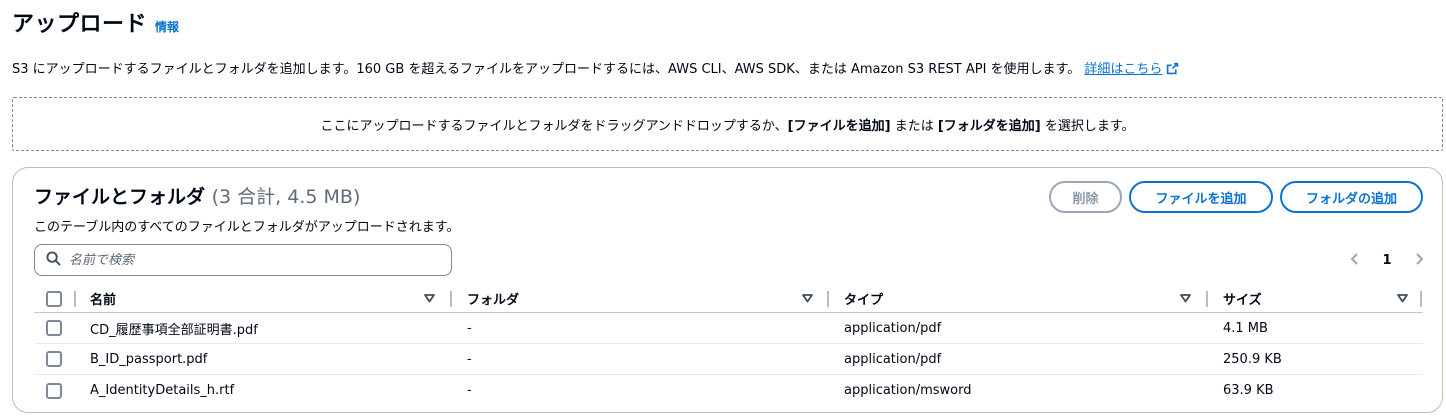  I want to click on info-link: 情報, so click(167, 26).